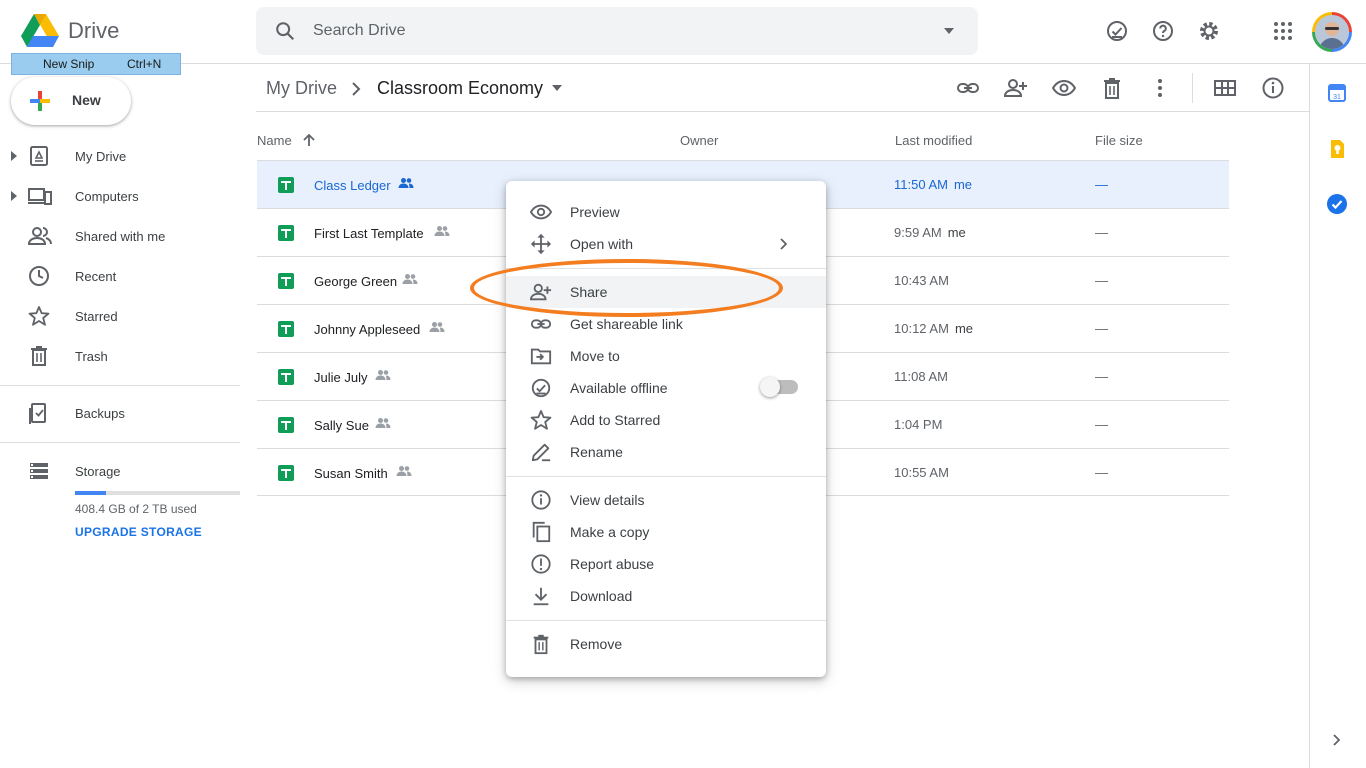  What do you see at coordinates (1309, 416) in the screenshot?
I see `side-panel-border` at bounding box center [1309, 416].